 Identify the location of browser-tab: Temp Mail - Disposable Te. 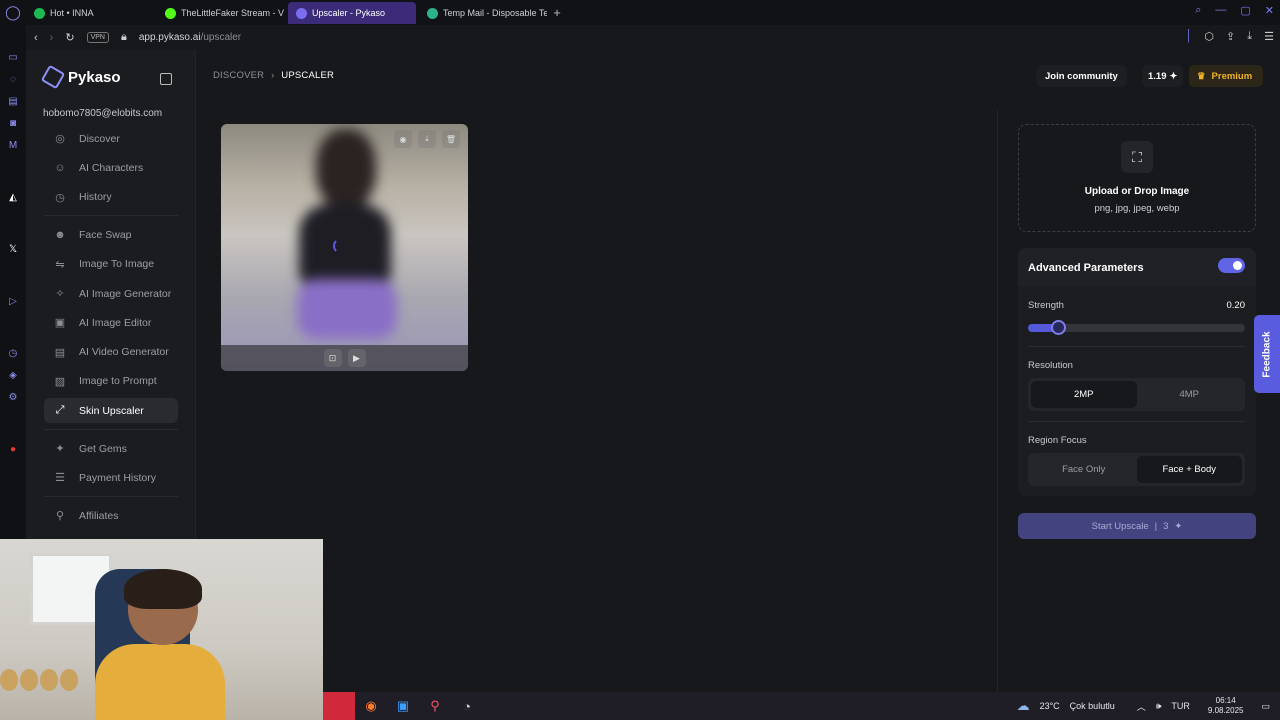
(483, 13).